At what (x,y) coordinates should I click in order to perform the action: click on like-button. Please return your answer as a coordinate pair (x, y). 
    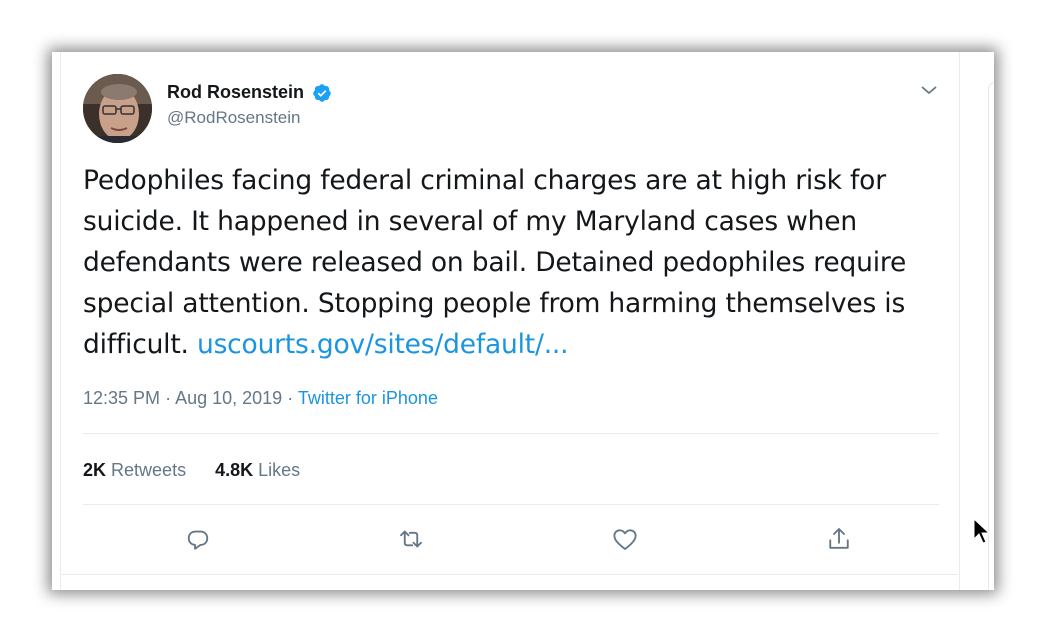
    Looking at the image, I should click on (625, 539).